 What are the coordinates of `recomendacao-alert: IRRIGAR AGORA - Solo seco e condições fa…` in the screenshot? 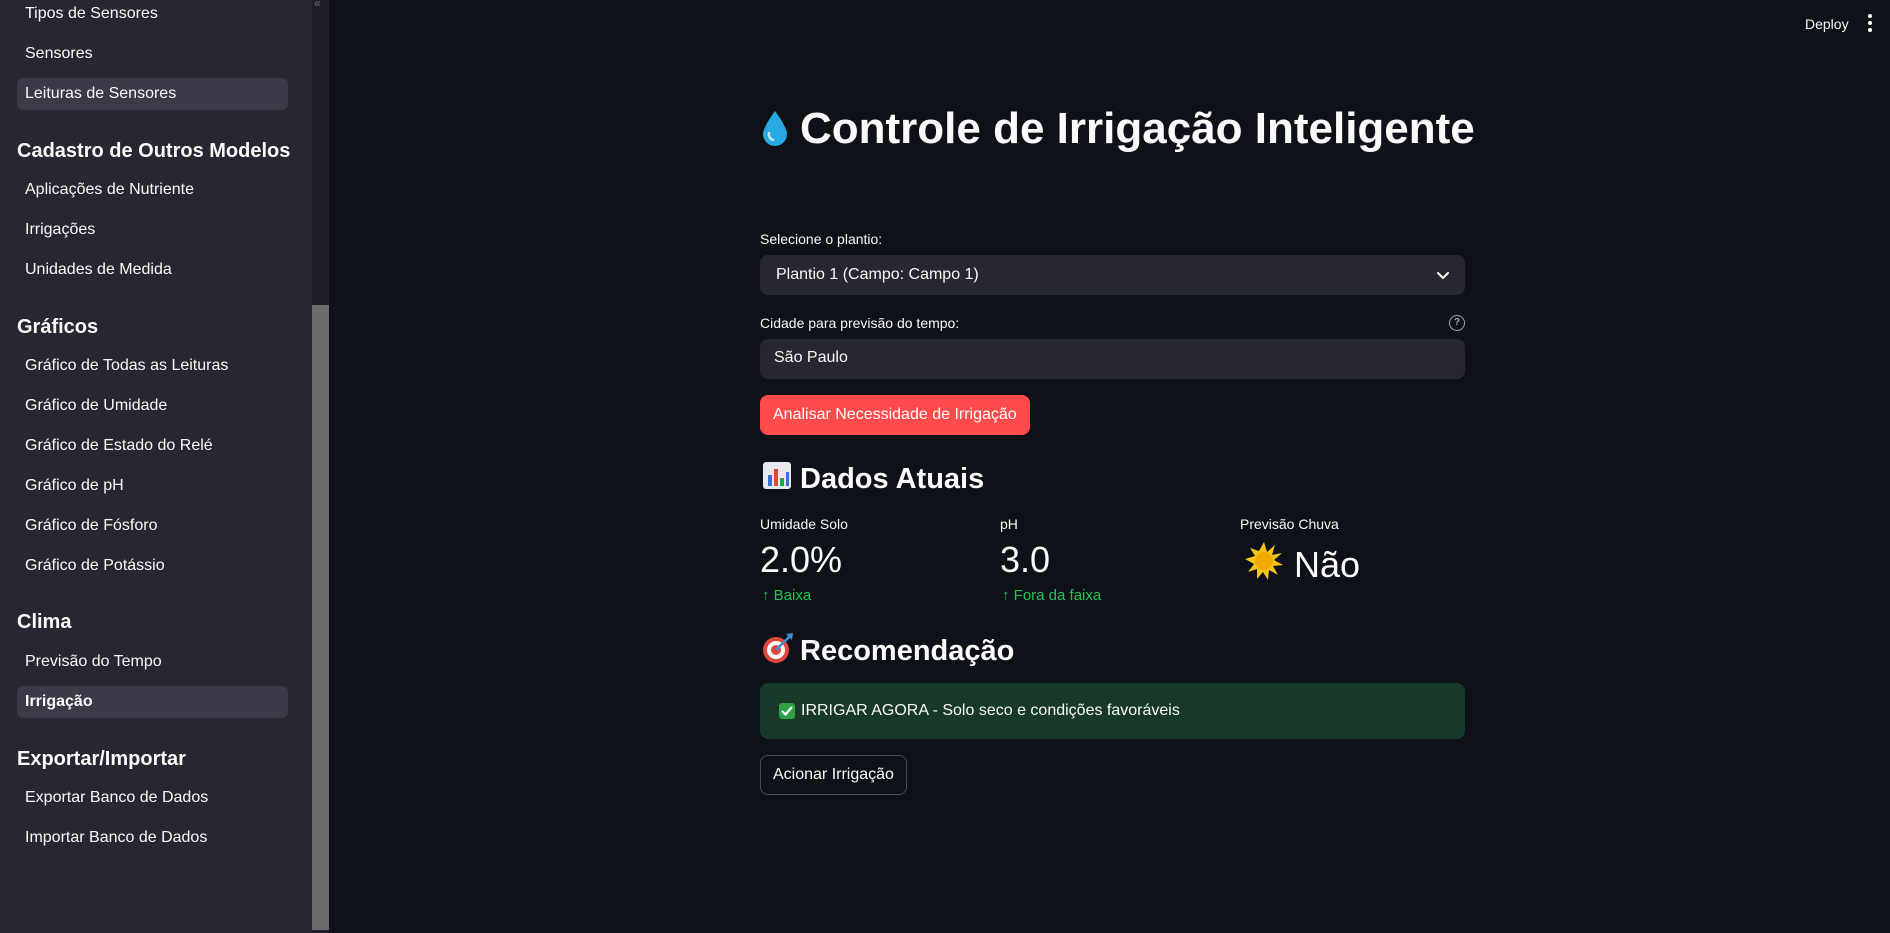 It's located at (1112, 711).